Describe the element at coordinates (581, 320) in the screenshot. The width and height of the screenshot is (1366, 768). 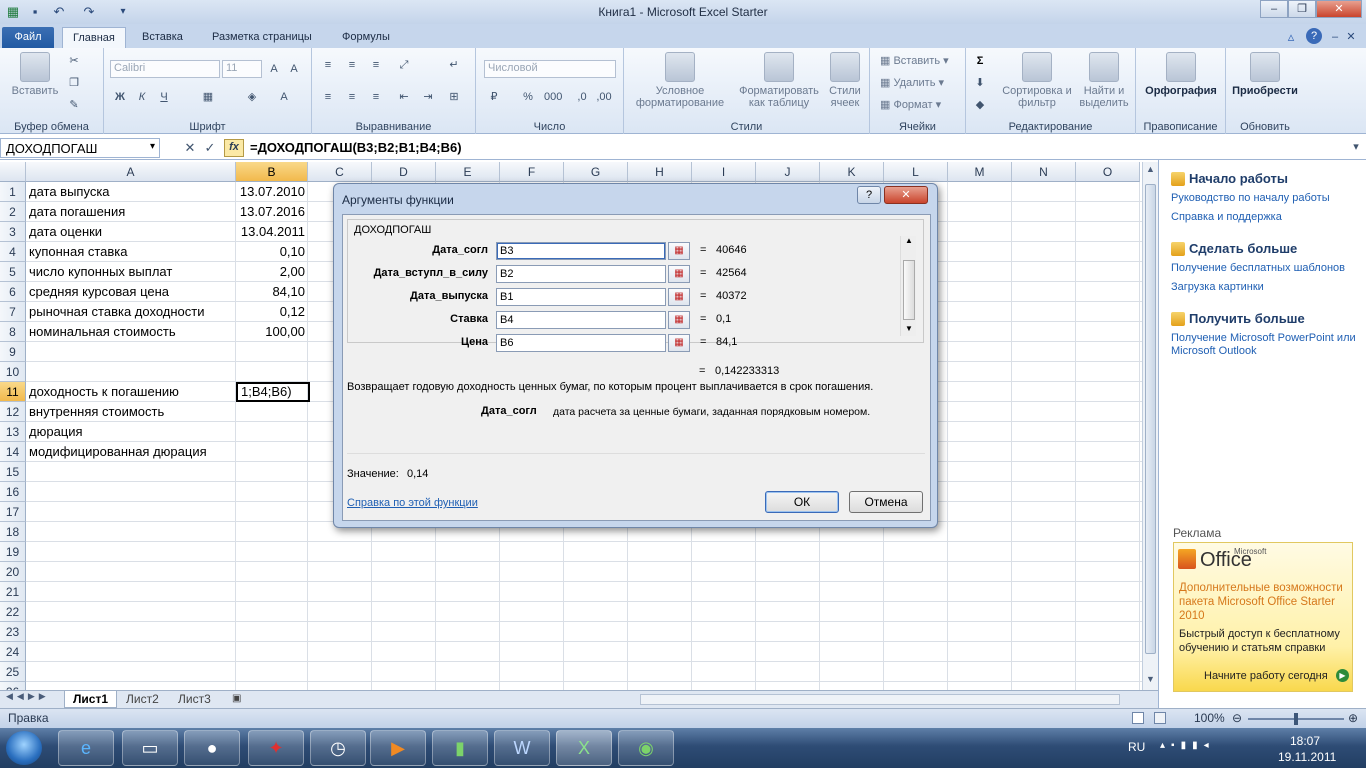
I see `arg-input: B4` at that location.